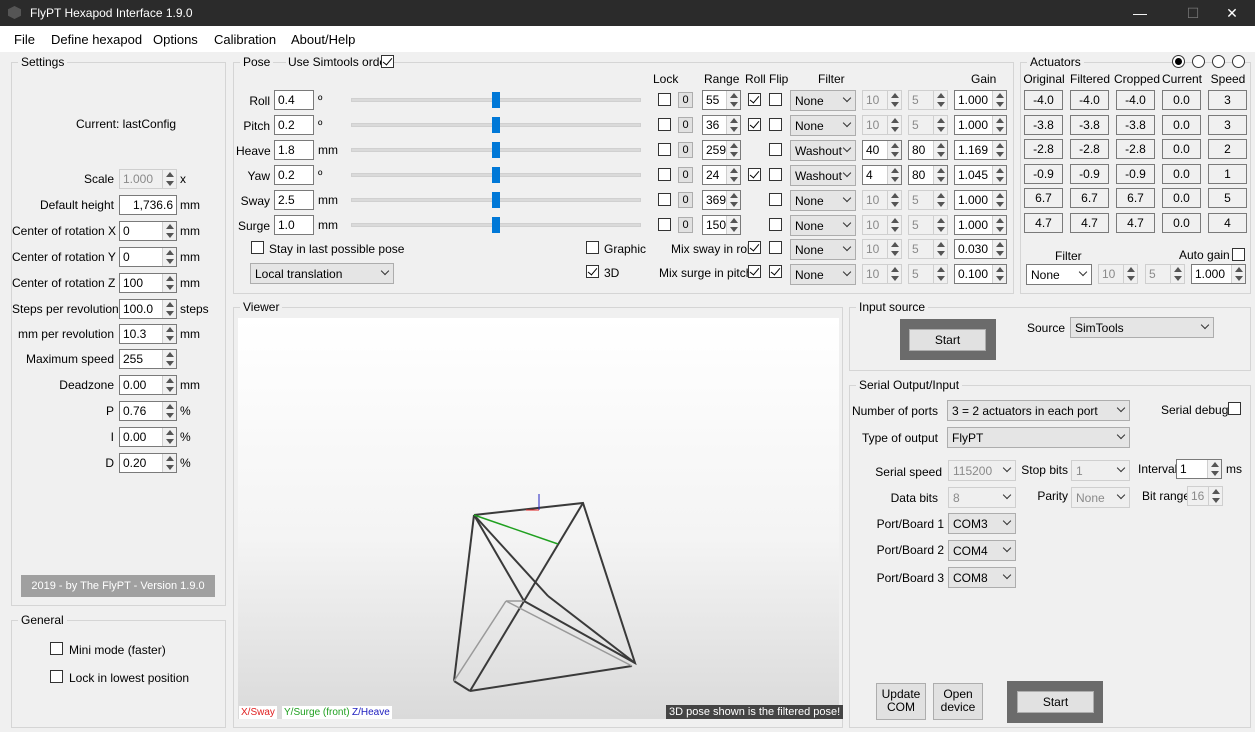 This screenshot has height=732, width=1255. Describe the element at coordinates (754, 271) in the screenshot. I see `mix-surge-checkbox` at that location.